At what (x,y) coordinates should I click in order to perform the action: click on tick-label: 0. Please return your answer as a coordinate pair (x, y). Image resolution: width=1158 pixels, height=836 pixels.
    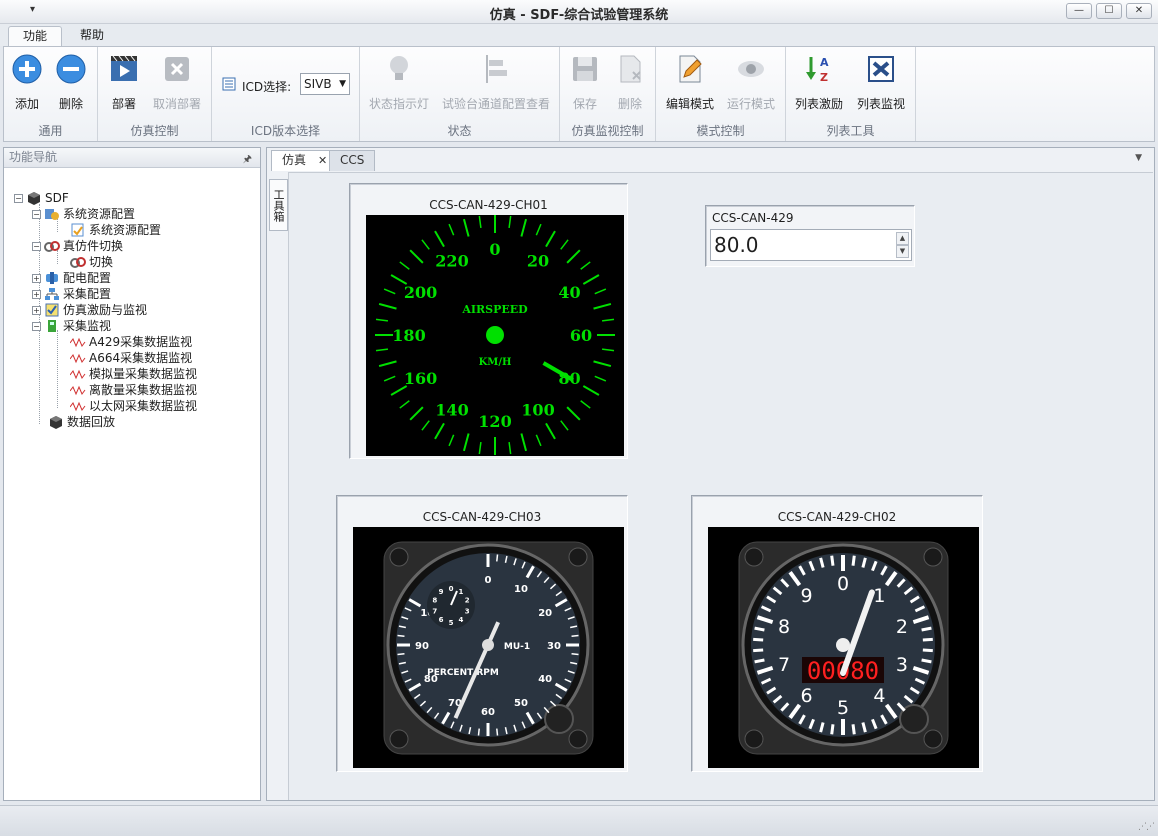
    Looking at the image, I should click on (843, 584).